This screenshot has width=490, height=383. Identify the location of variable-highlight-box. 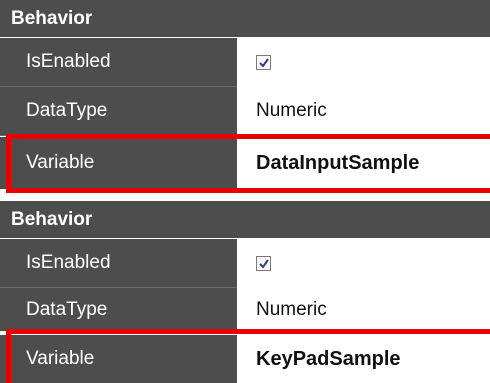
(248, 356).